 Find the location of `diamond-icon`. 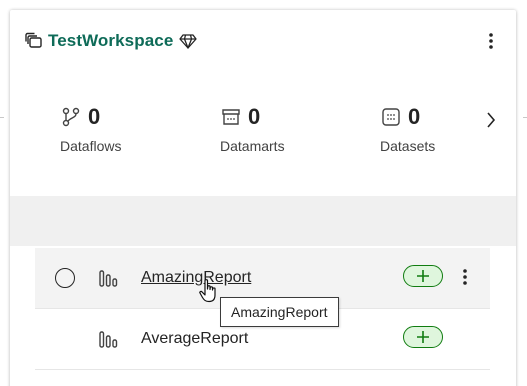

diamond-icon is located at coordinates (188, 41).